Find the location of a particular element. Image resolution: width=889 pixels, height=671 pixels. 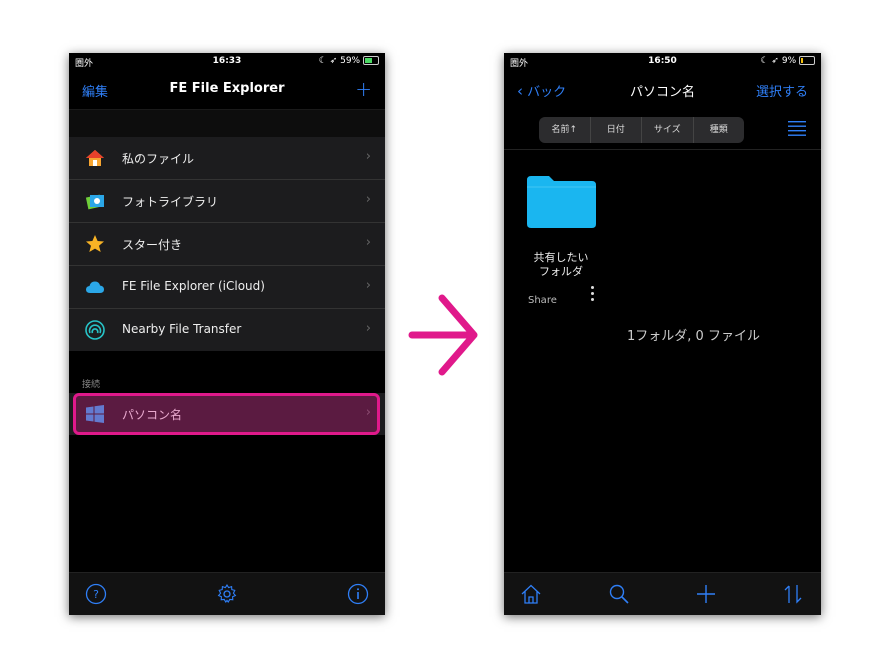

folder-share-label: Share is located at coordinates (542, 300).